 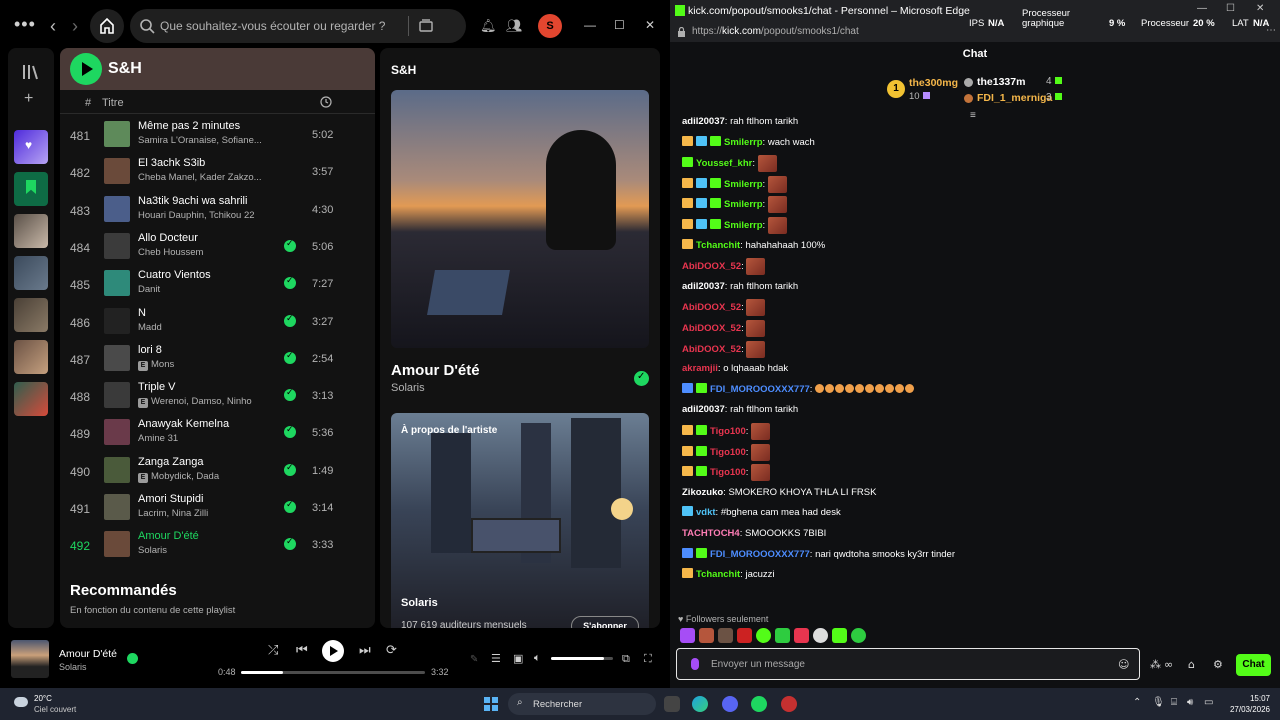 What do you see at coordinates (1208, 702) in the screenshot?
I see `battery-icon: ▭` at bounding box center [1208, 702].